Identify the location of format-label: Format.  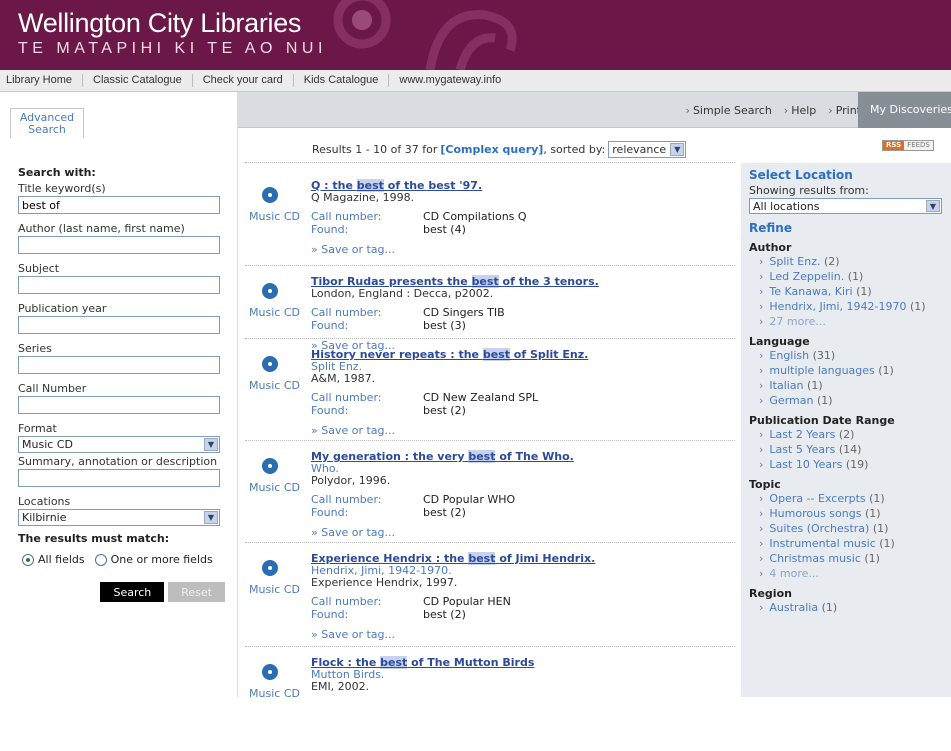
(37, 428).